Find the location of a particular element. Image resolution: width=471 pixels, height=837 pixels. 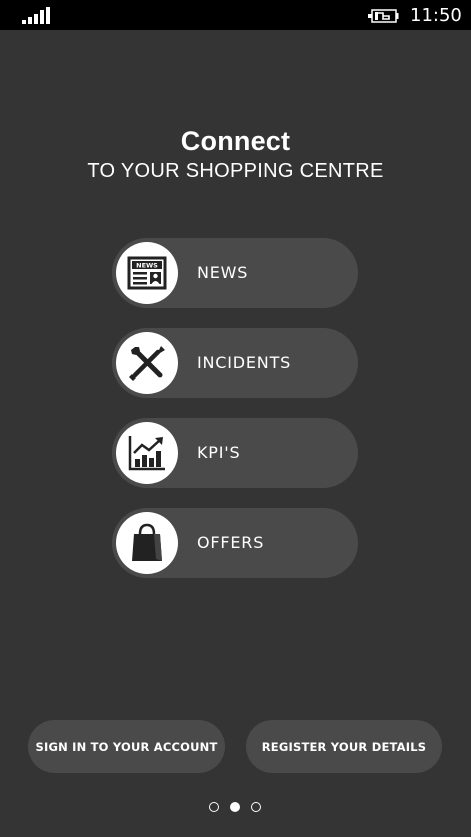

menu-item-label: OFFERS is located at coordinates (231, 542).